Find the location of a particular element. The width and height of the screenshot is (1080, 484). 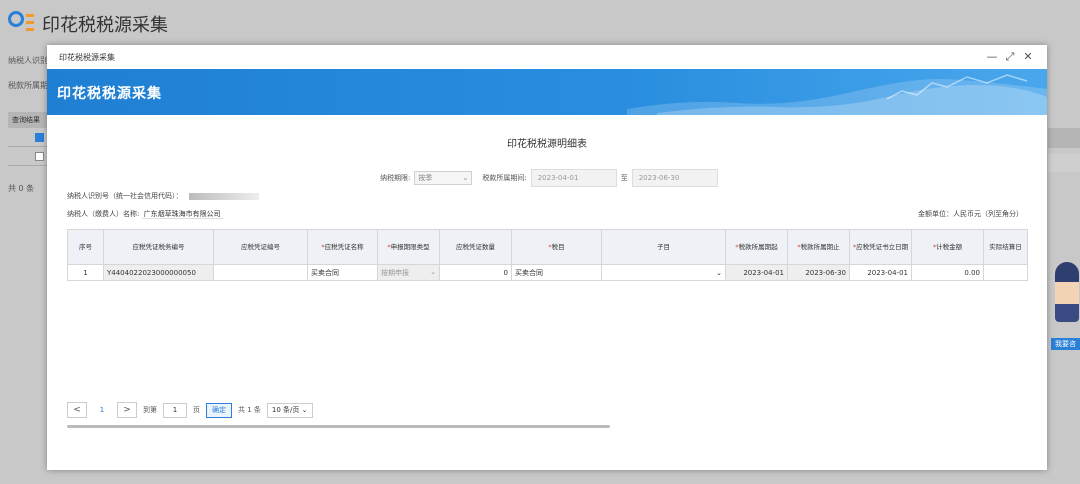

taxpayer-label: 纳税人（缴费人）名称: is located at coordinates (103, 214).